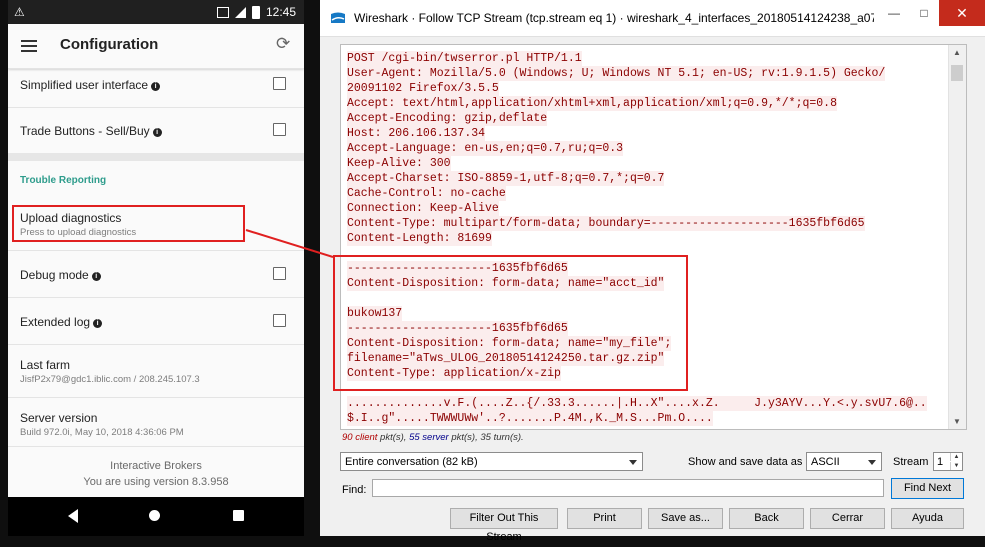 The height and width of the screenshot is (547, 985). Describe the element at coordinates (109, 44) in the screenshot. I see `page-title: Configuration` at that location.